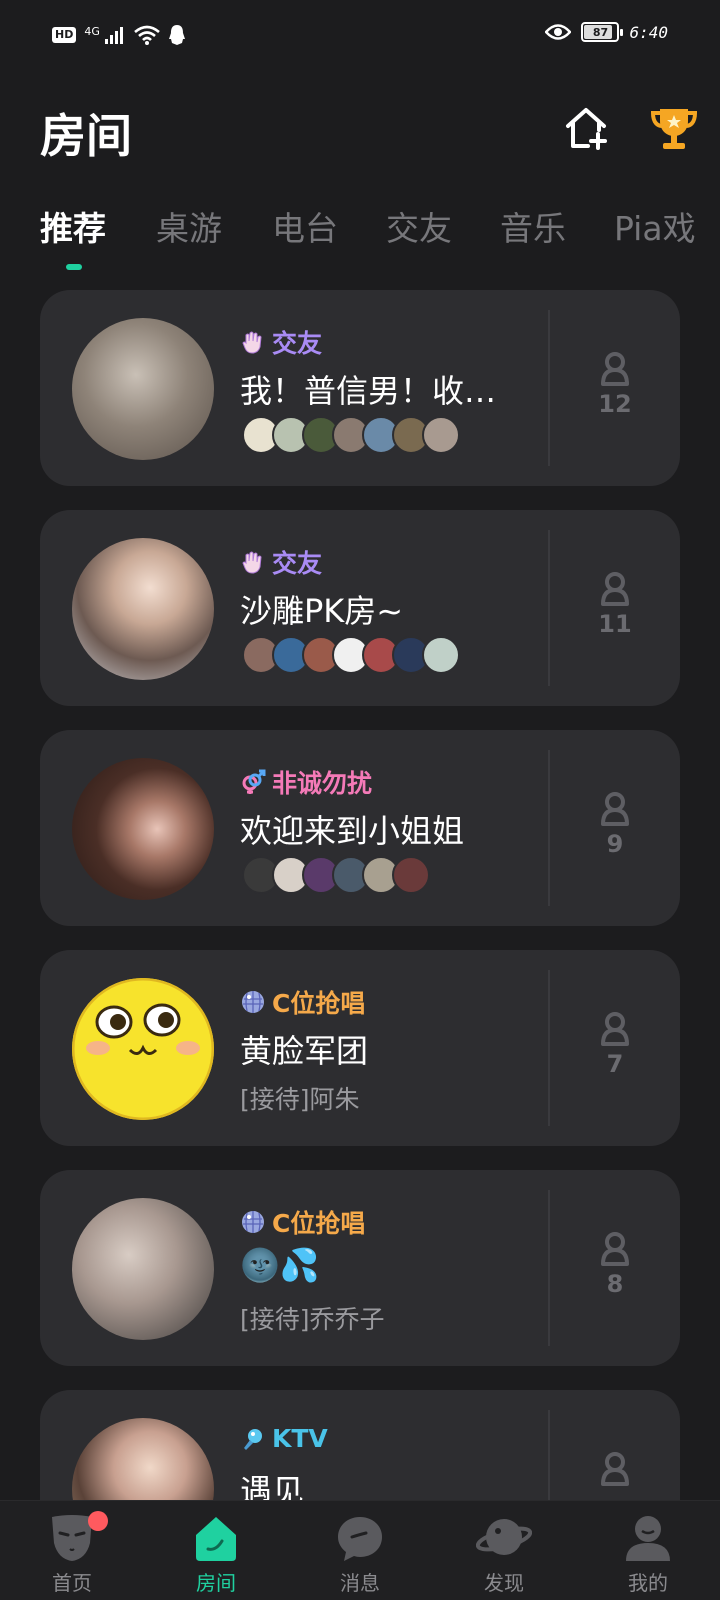 The height and width of the screenshot is (1600, 720). I want to click on nav-label: 发现, so click(504, 1583).